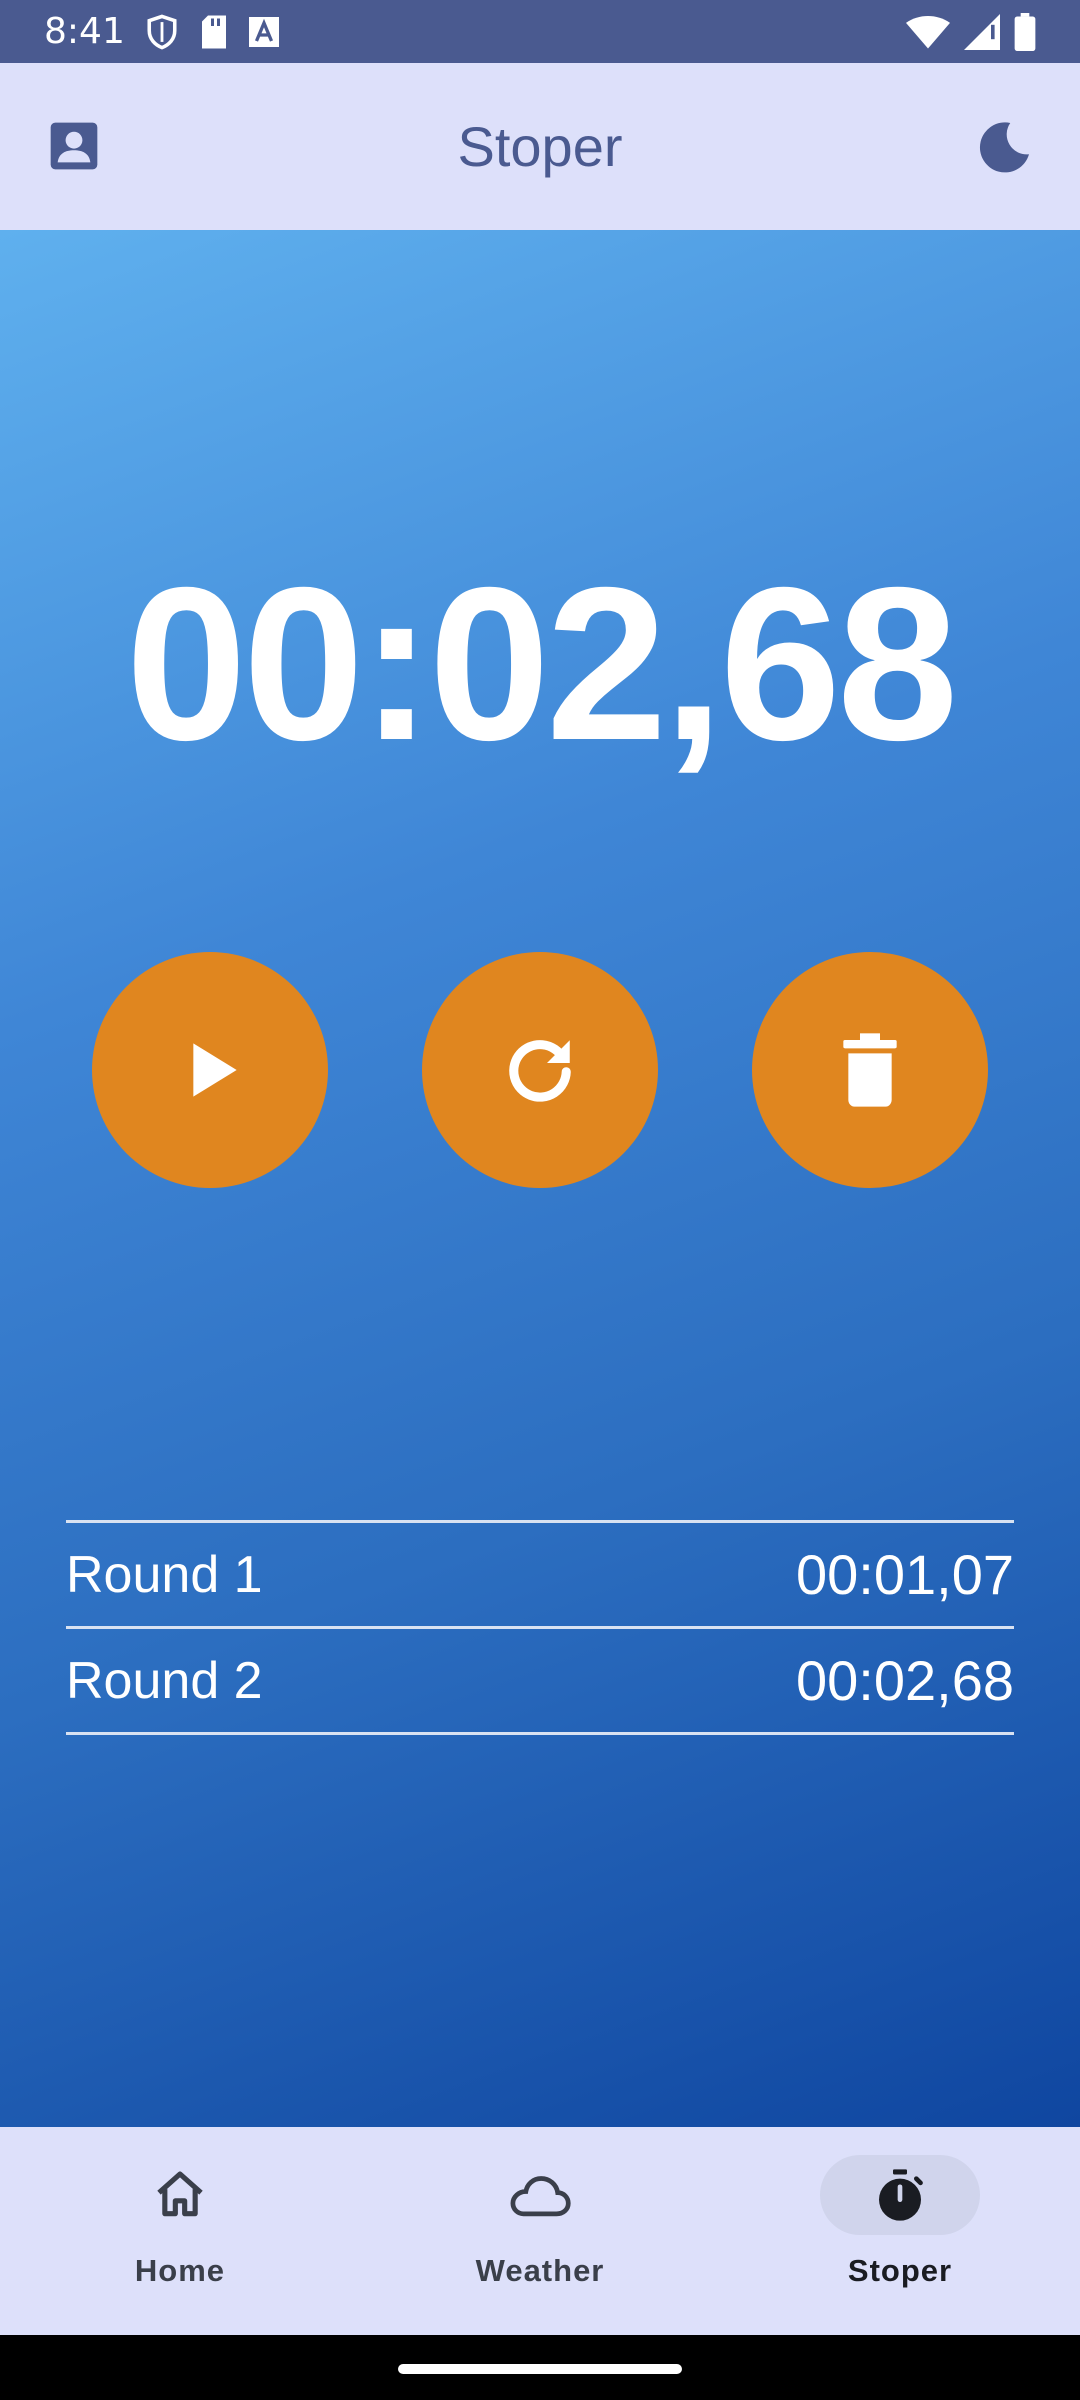 This screenshot has width=1080, height=2400. Describe the element at coordinates (540, 1576) in the screenshot. I see `list-item: Round 1 00:01,07` at that location.